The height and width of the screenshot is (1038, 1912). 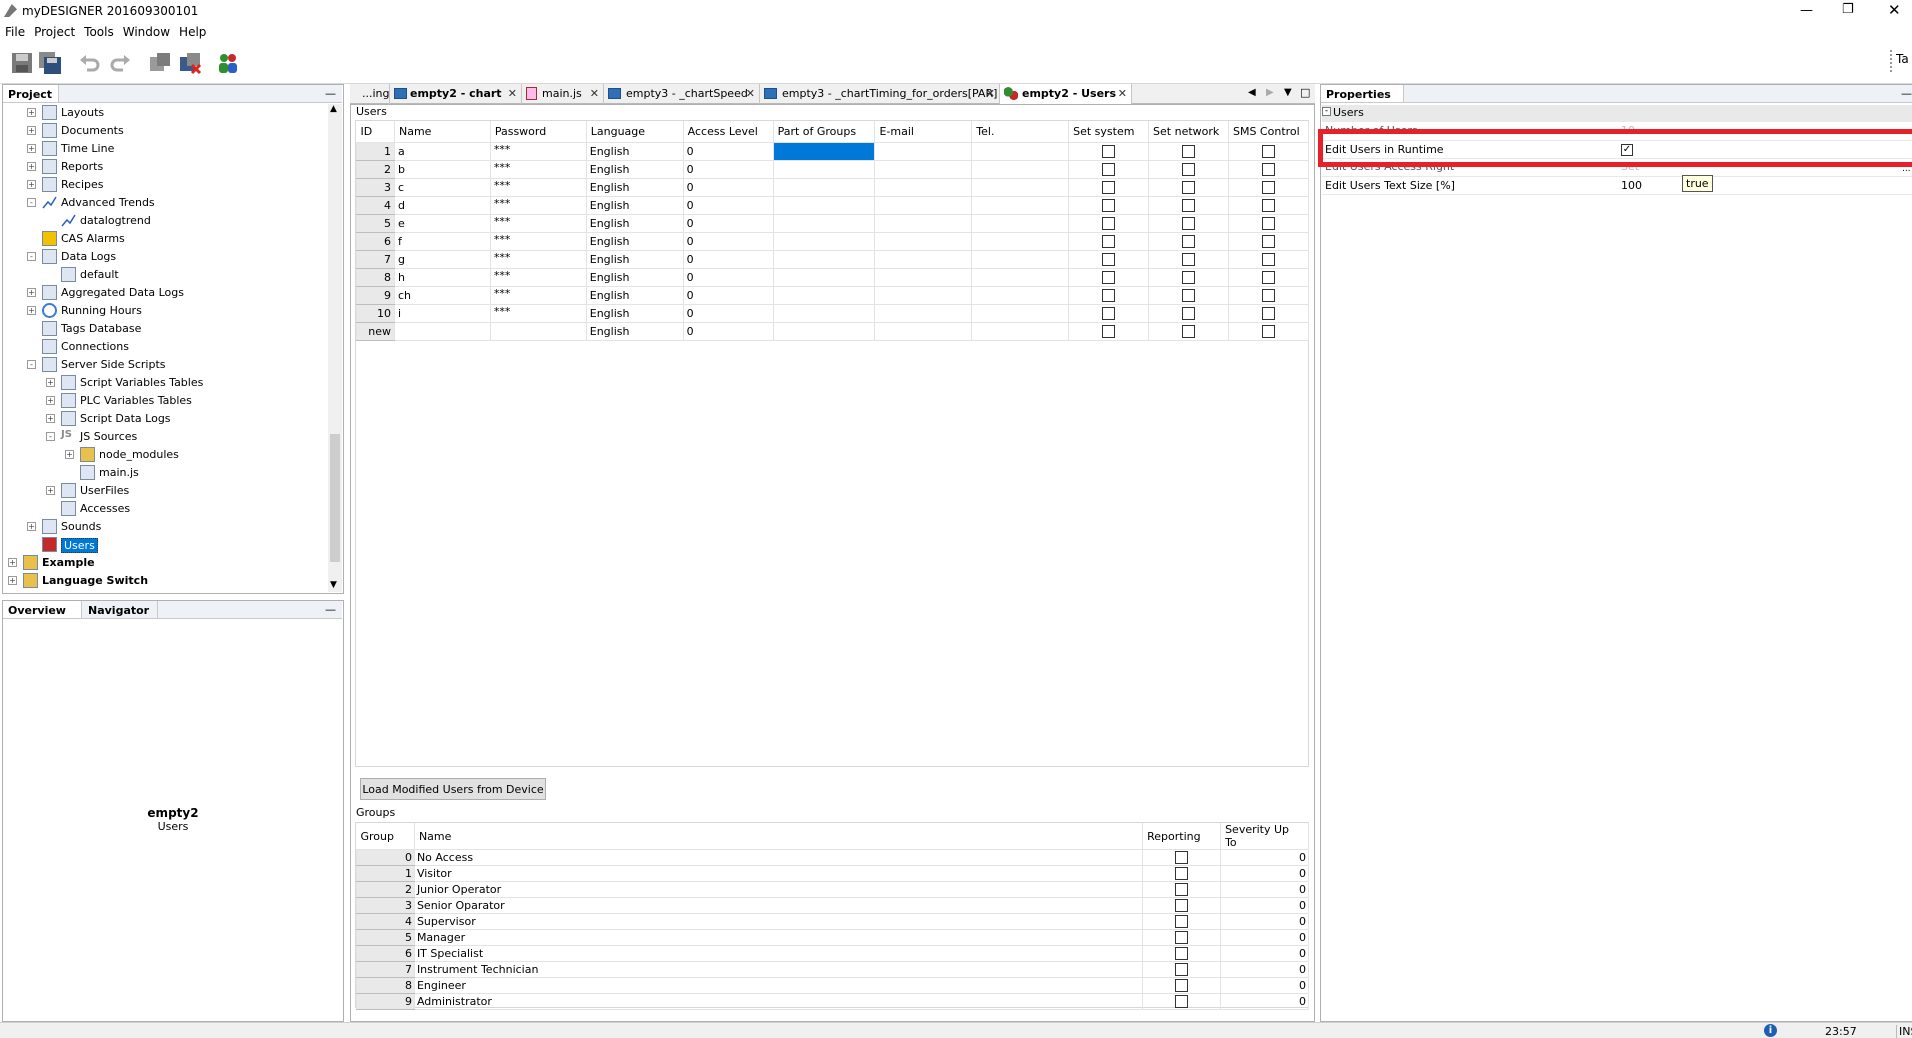 I want to click on tree-item: + Time Line, so click(x=163, y=149).